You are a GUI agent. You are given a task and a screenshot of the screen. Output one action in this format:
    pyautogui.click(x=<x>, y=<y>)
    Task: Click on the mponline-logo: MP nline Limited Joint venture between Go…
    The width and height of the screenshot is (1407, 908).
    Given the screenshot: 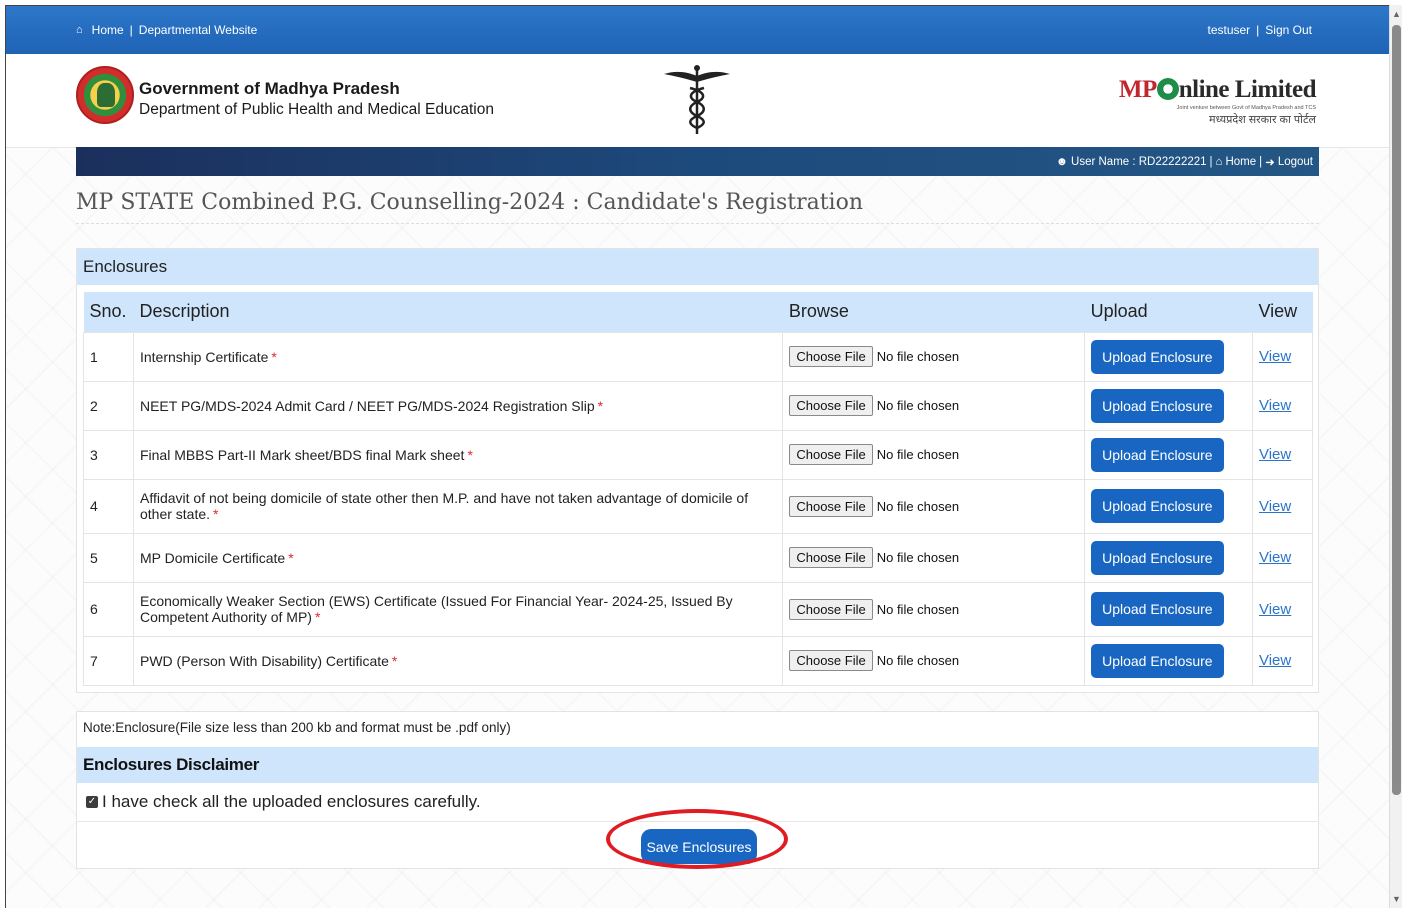 What is the action you would take?
    pyautogui.click(x=1218, y=101)
    